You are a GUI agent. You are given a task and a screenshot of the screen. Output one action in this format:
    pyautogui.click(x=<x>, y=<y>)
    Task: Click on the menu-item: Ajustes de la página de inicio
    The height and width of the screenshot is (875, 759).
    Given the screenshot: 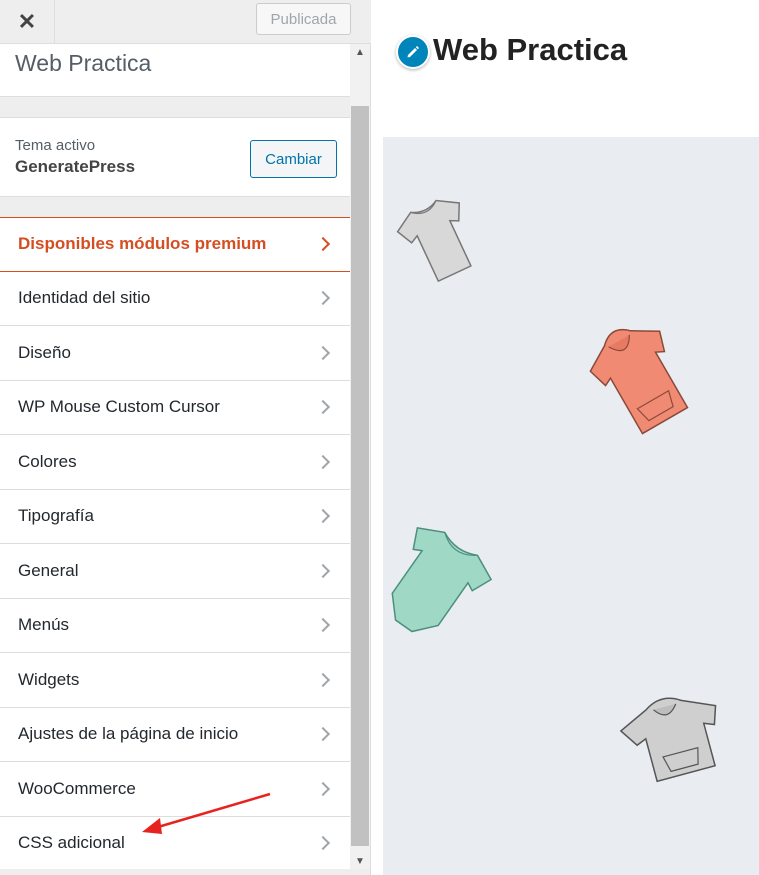 What is the action you would take?
    pyautogui.click(x=175, y=734)
    